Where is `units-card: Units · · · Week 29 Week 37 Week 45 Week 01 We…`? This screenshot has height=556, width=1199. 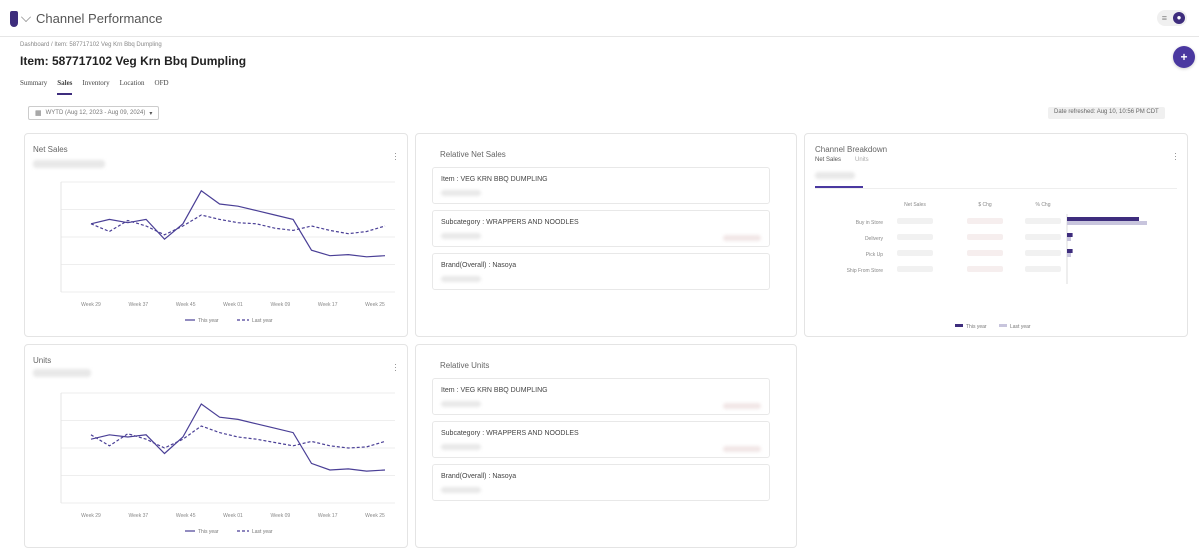
units-card: Units · · · Week 29 Week 37 Week 45 Week 01 We… is located at coordinates (216, 446).